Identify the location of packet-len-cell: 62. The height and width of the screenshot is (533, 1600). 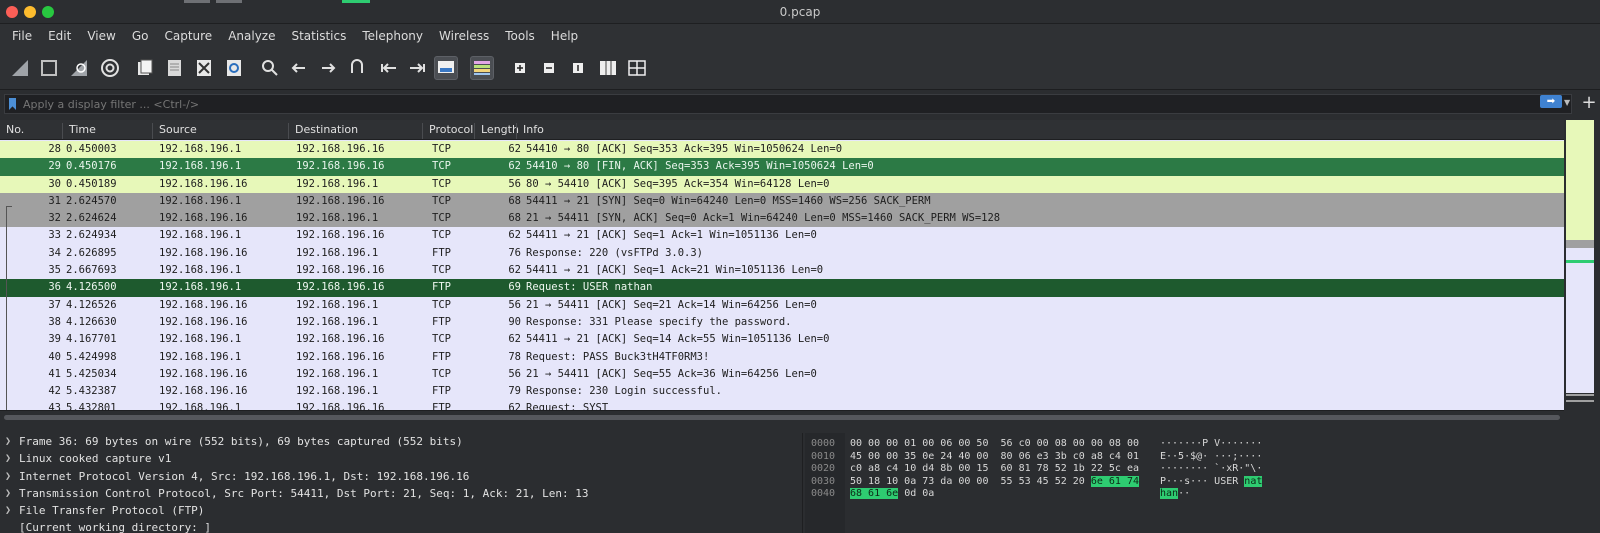
(514, 406).